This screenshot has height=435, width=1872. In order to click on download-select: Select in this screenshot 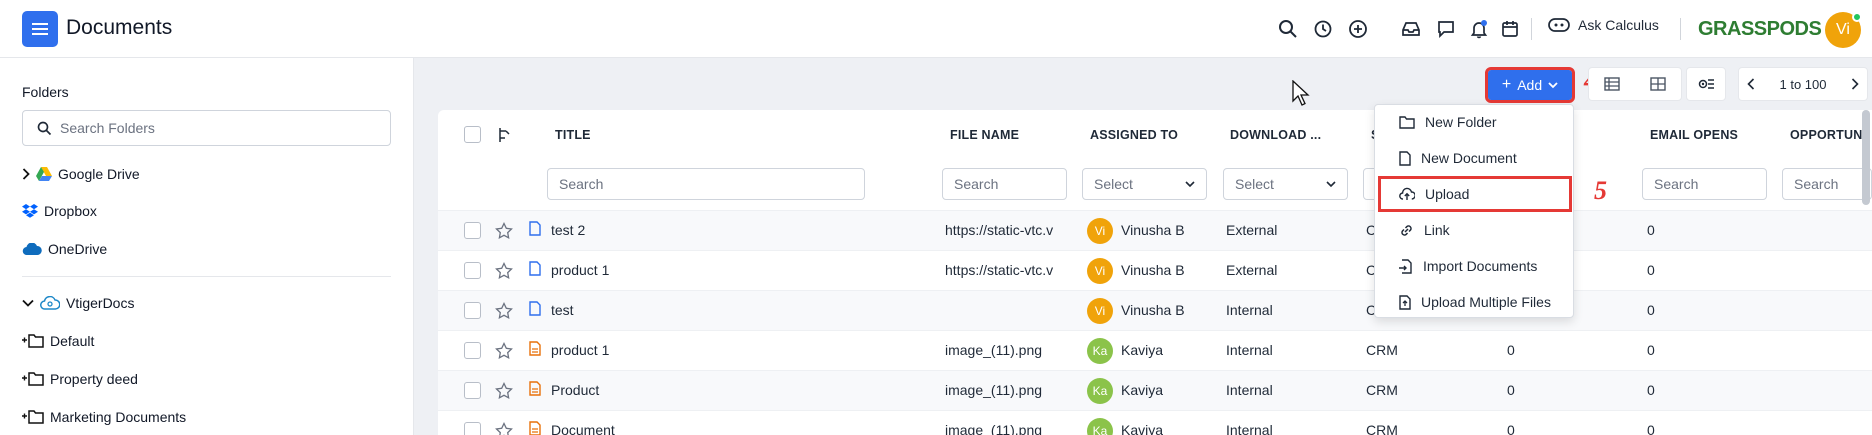, I will do `click(1285, 184)`.